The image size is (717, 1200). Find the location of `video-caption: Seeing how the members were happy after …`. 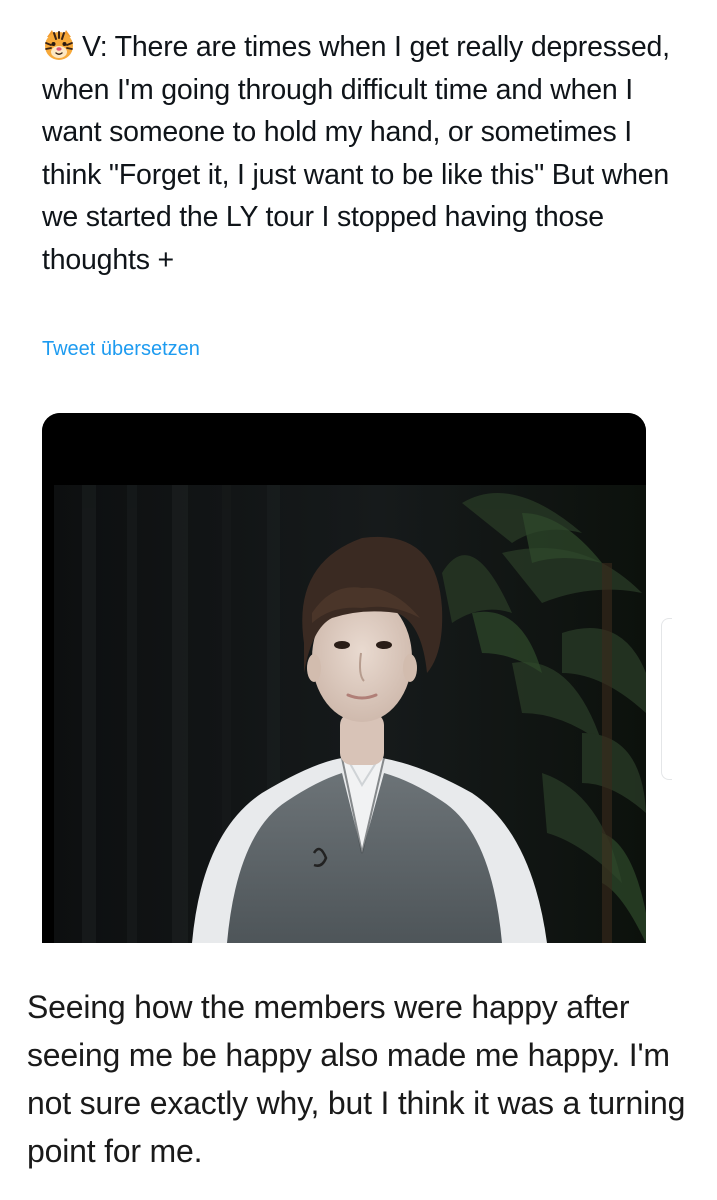

video-caption: Seeing how the members were happy after … is located at coordinates (356, 1079).